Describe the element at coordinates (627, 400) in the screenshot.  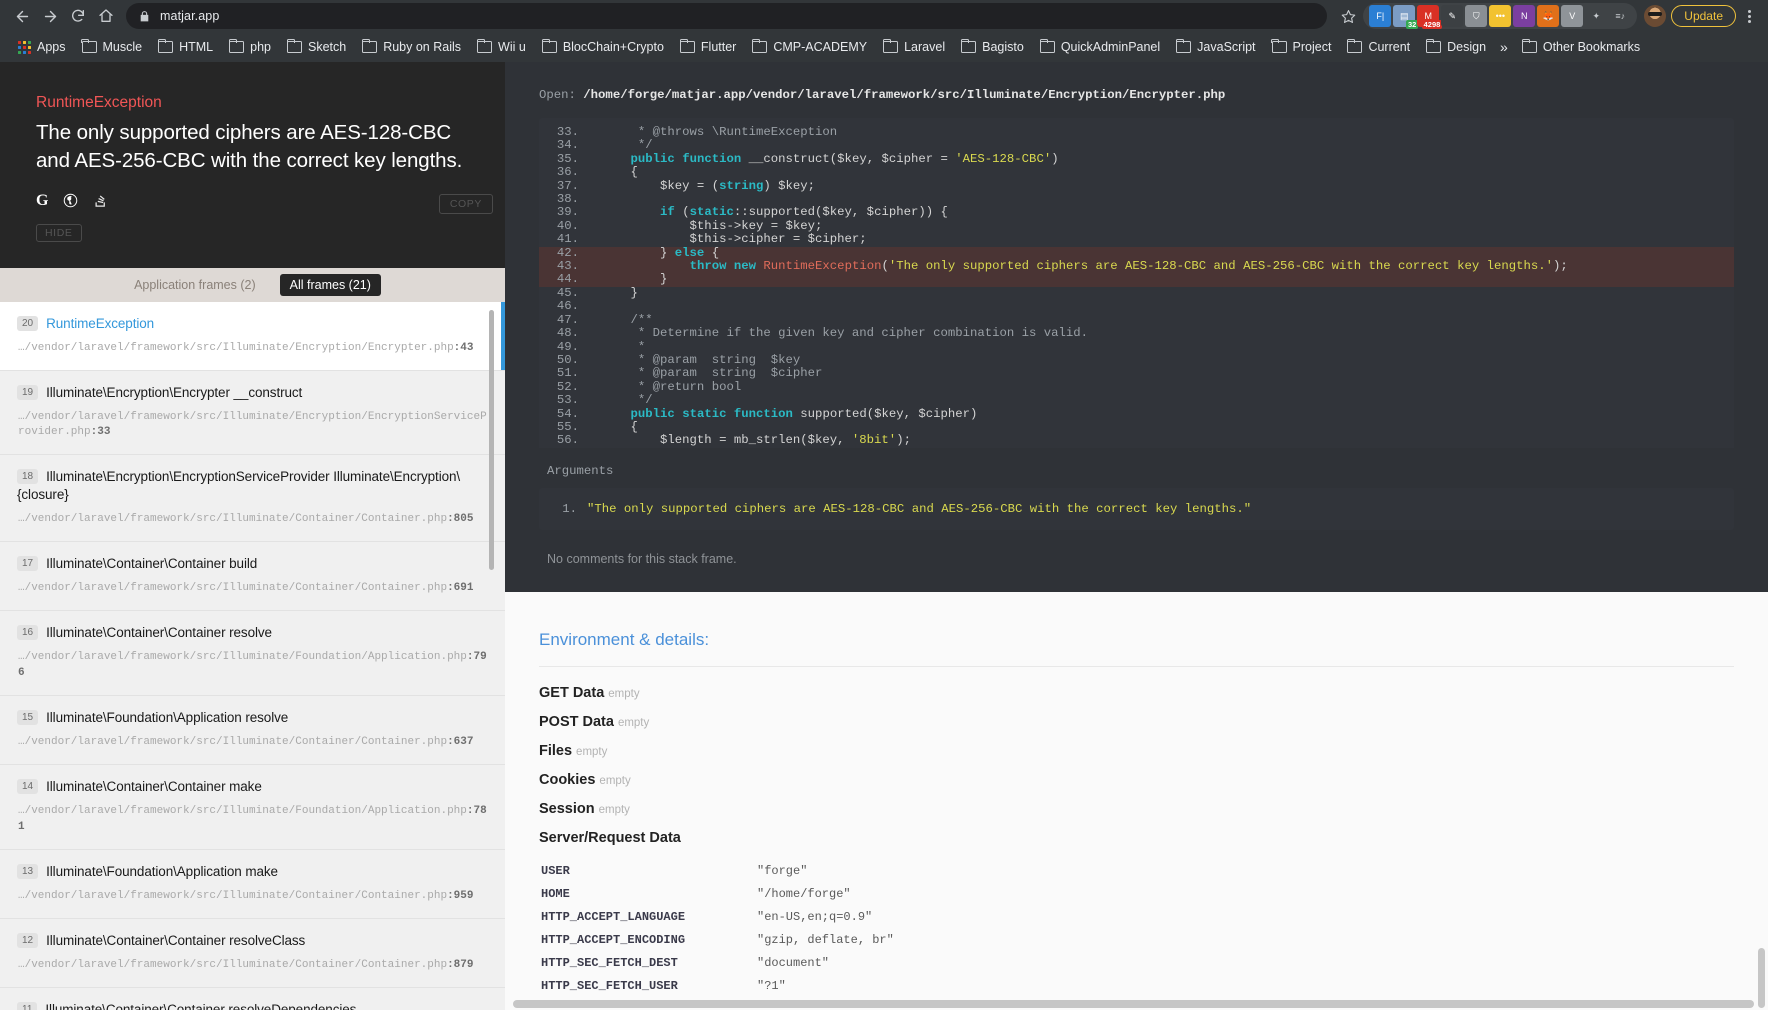
I see `code-line-text: */` at that location.